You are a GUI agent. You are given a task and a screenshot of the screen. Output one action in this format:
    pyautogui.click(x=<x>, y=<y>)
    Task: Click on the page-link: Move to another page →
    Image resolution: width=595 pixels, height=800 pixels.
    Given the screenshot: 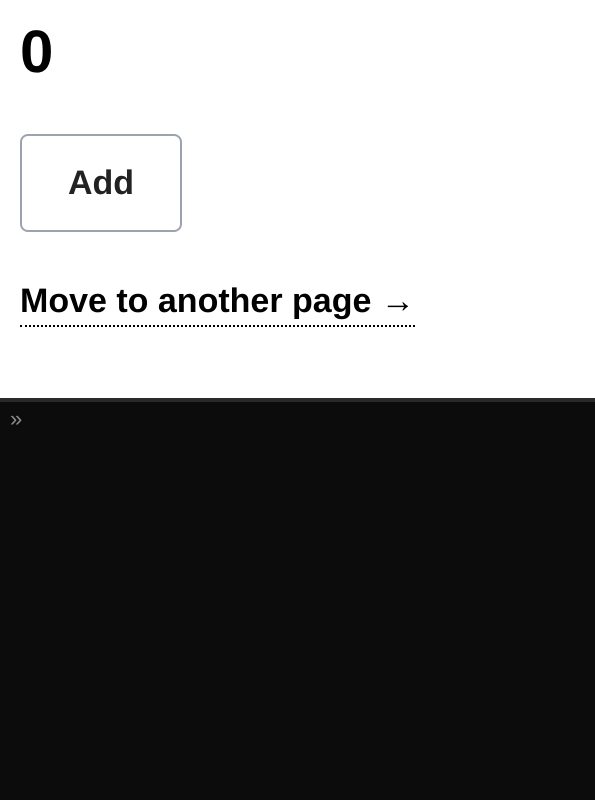 What is the action you would take?
    pyautogui.click(x=217, y=303)
    